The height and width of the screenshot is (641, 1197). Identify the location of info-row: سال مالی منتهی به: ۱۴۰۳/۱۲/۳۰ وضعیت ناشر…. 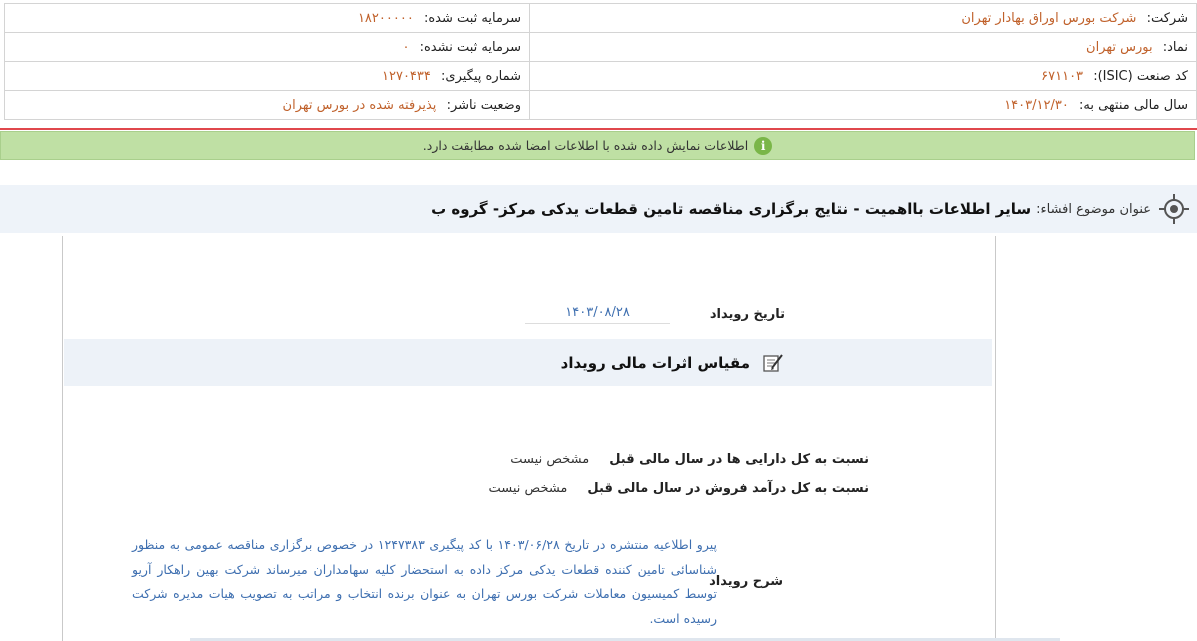
(600, 105).